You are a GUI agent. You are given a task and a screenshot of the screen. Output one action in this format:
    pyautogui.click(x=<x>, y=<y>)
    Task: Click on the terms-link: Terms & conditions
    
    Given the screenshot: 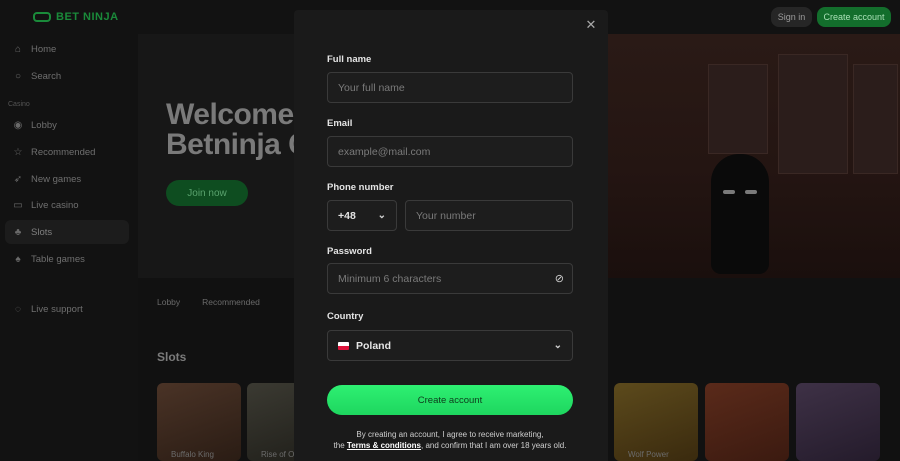 What is the action you would take?
    pyautogui.click(x=384, y=445)
    